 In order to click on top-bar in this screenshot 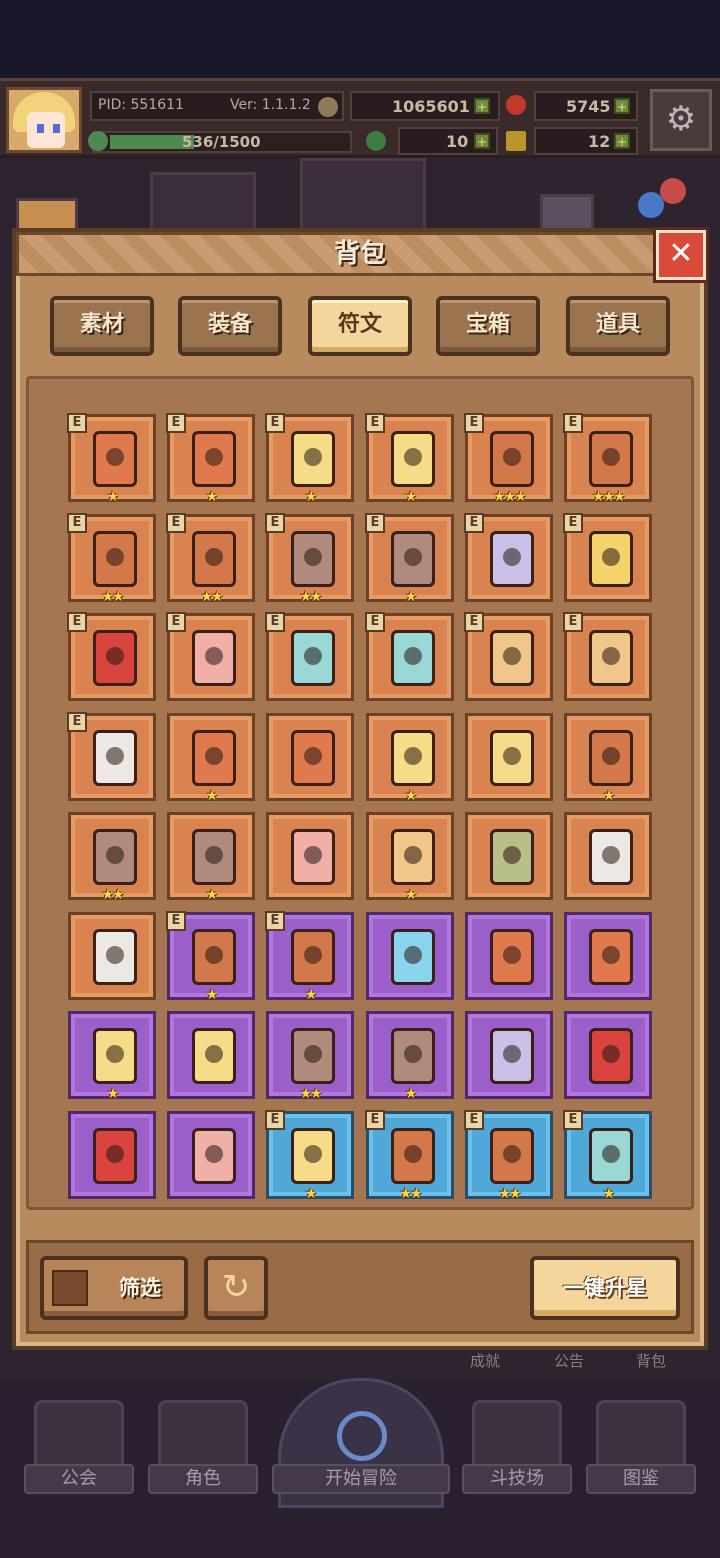, I will do `click(360, 39)`.